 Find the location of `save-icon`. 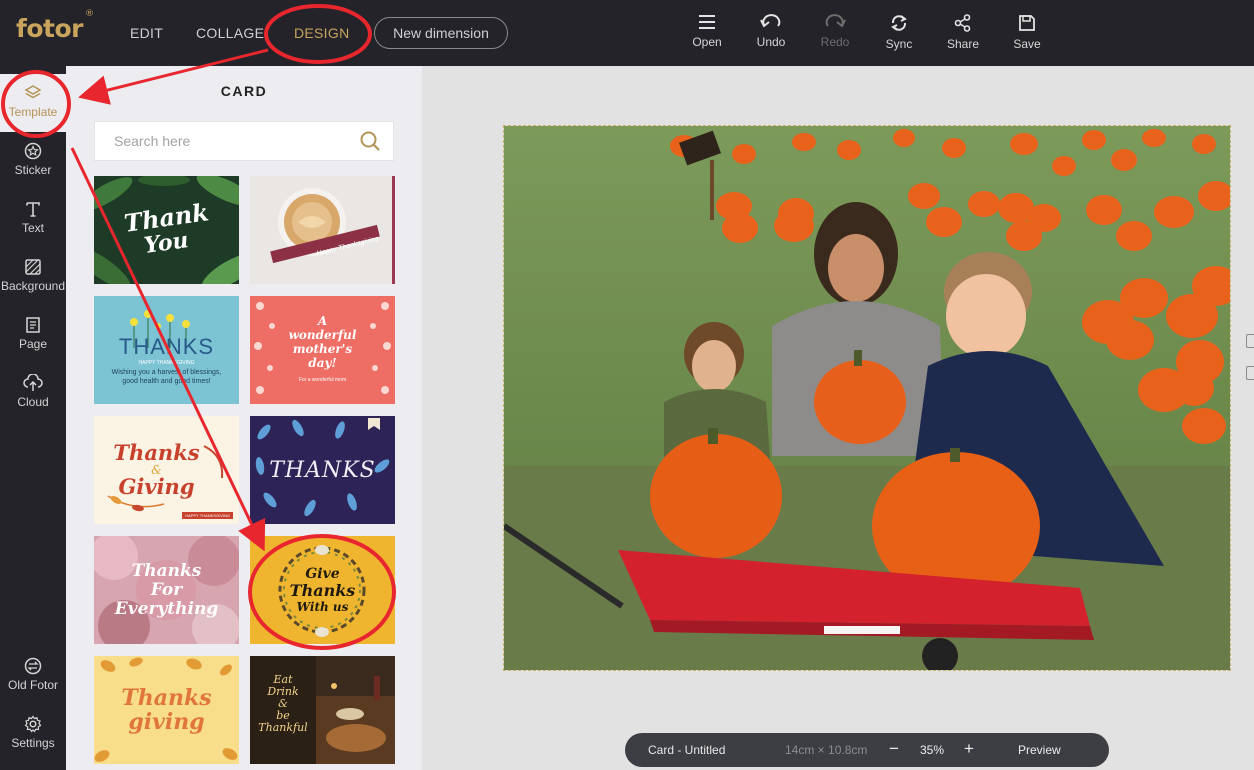

save-icon is located at coordinates (1027, 23).